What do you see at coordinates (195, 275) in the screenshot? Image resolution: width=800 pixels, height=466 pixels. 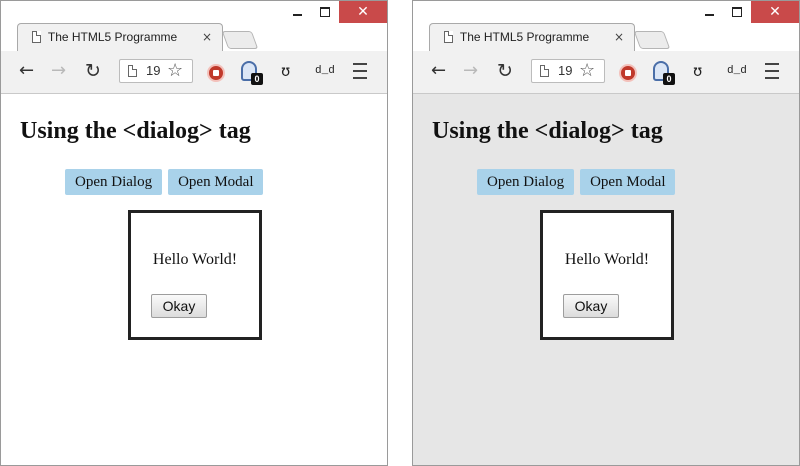 I see `dialog-box: Hello World! Okay` at bounding box center [195, 275].